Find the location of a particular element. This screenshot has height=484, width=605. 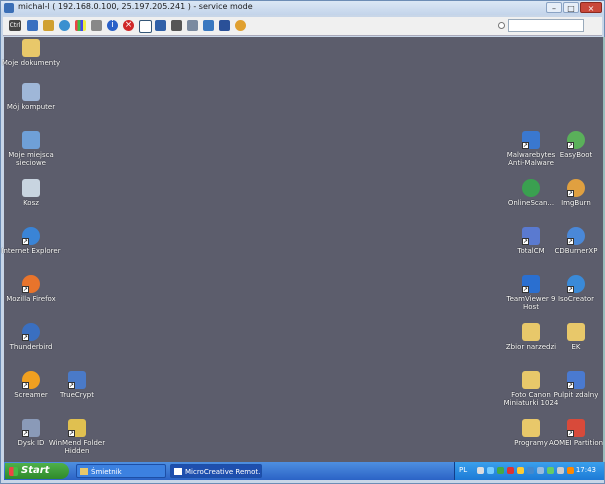

keyboard-icon is located at coordinates (176, 25).